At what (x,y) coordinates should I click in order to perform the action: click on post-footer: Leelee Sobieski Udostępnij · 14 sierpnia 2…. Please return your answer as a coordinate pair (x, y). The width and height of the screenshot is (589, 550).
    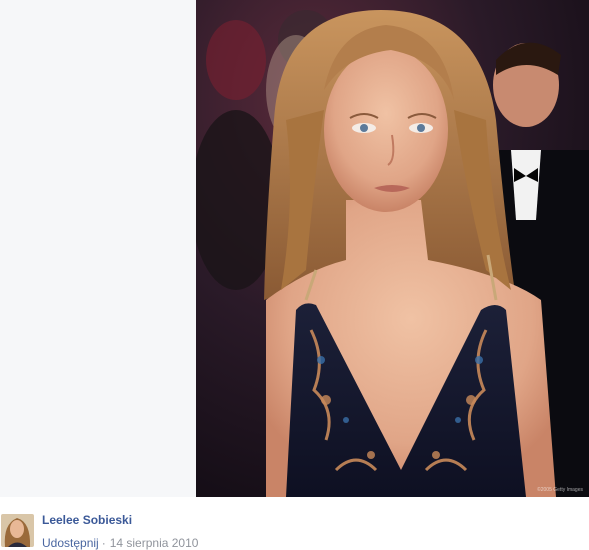
    Looking at the image, I should click on (294, 530).